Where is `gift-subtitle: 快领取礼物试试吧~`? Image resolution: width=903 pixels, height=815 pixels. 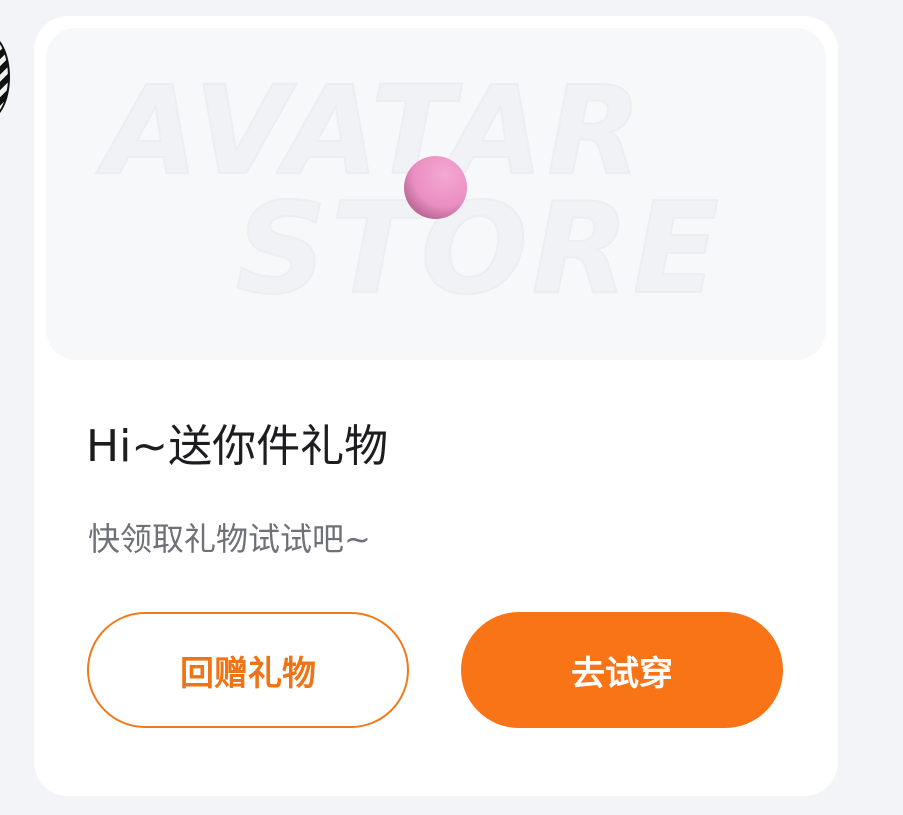 gift-subtitle: 快领取礼物试试吧~ is located at coordinates (229, 539).